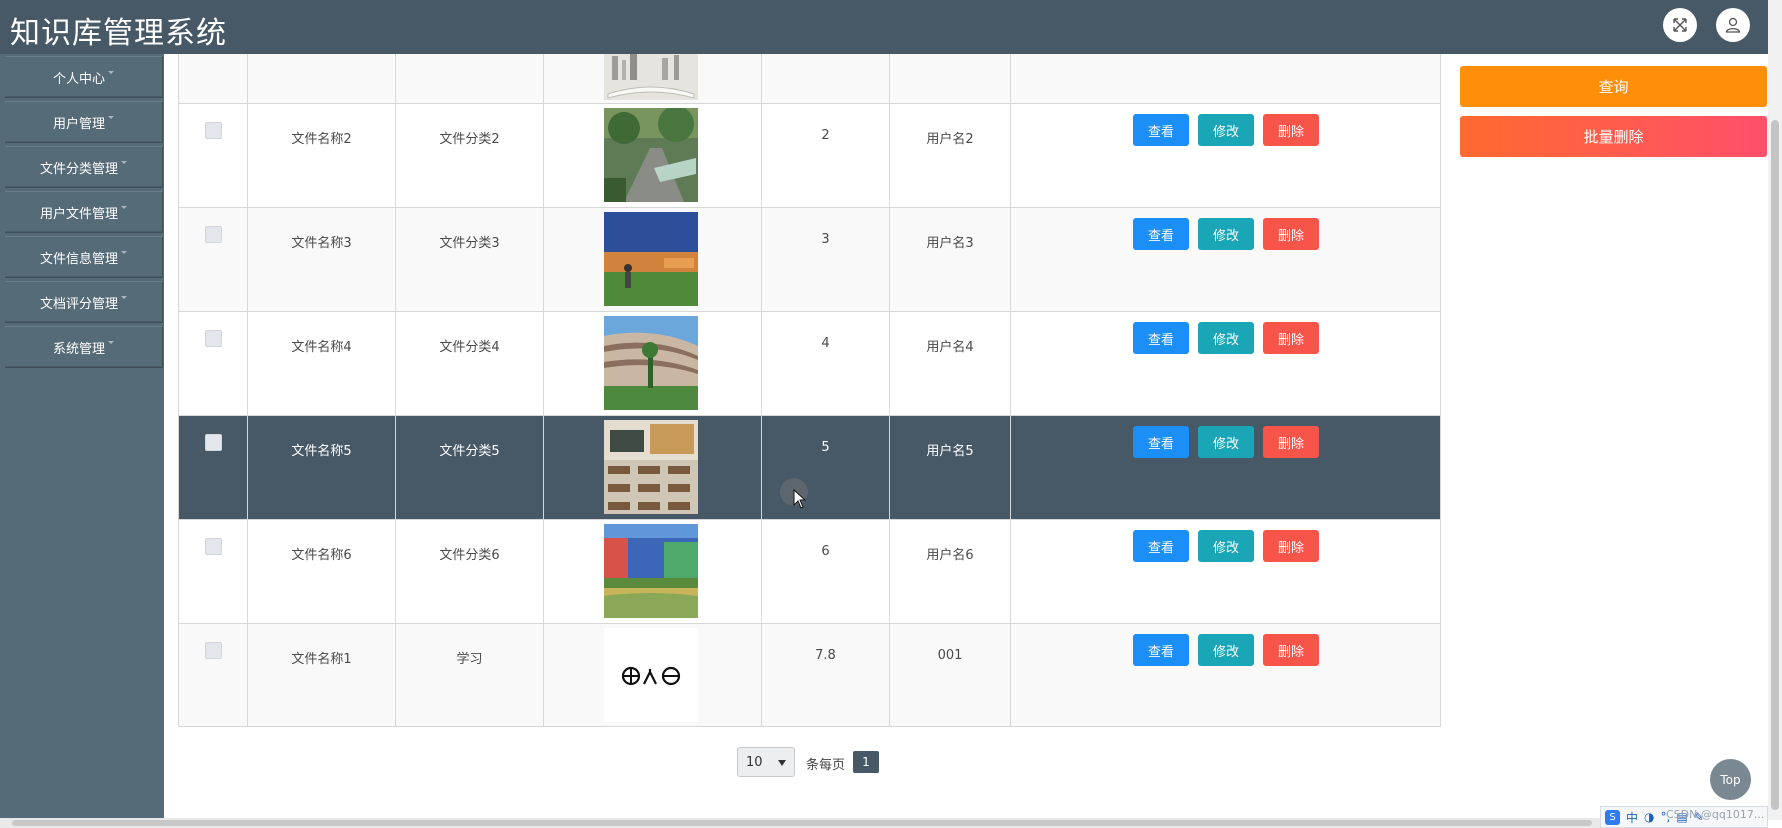  Describe the element at coordinates (1632, 817) in the screenshot. I see `ime-mode-label: 中` at that location.